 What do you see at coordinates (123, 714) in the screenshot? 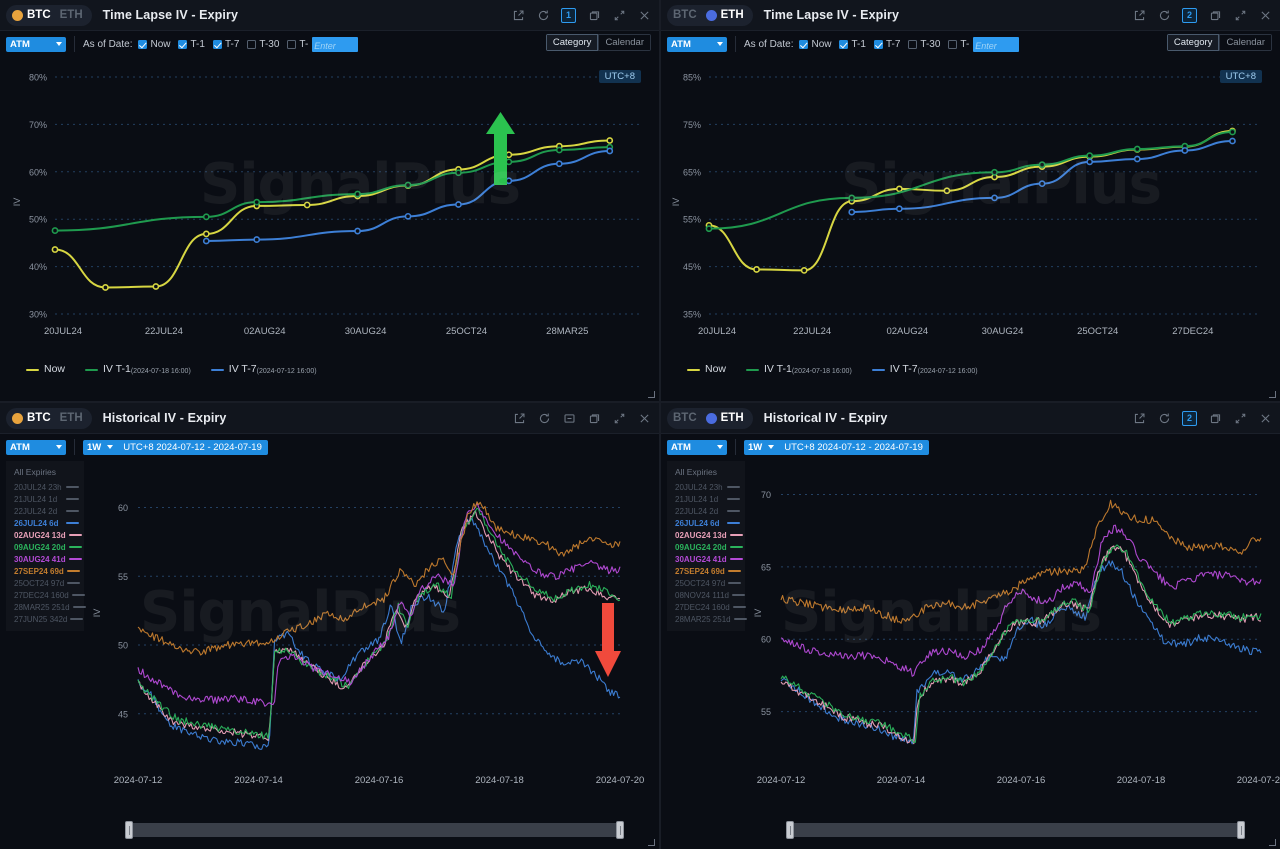
I see `svg-text: 45` at bounding box center [123, 714].